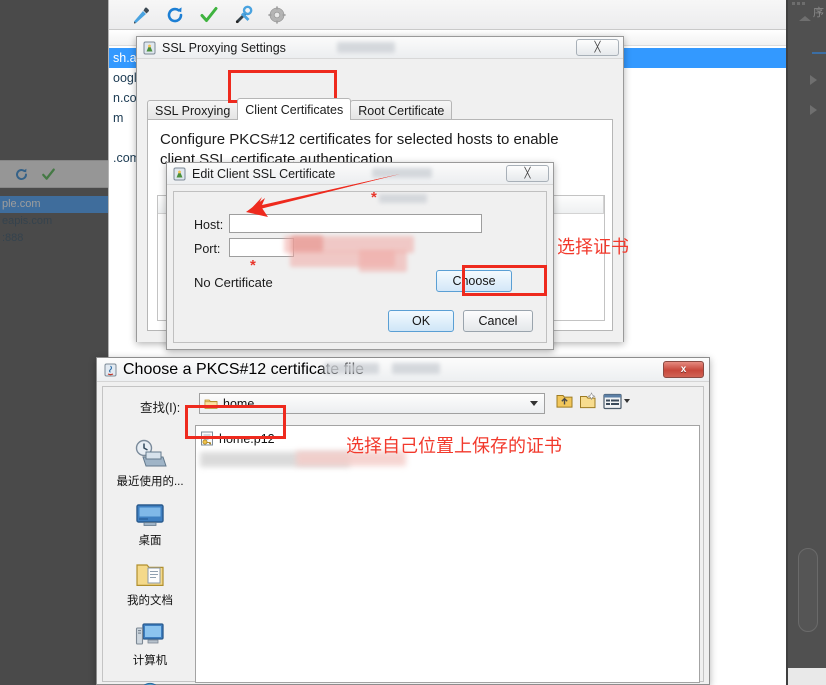 The width and height of the screenshot is (826, 685). What do you see at coordinates (27, 221) in the screenshot?
I see `list-item: eapis.com` at bounding box center [27, 221].